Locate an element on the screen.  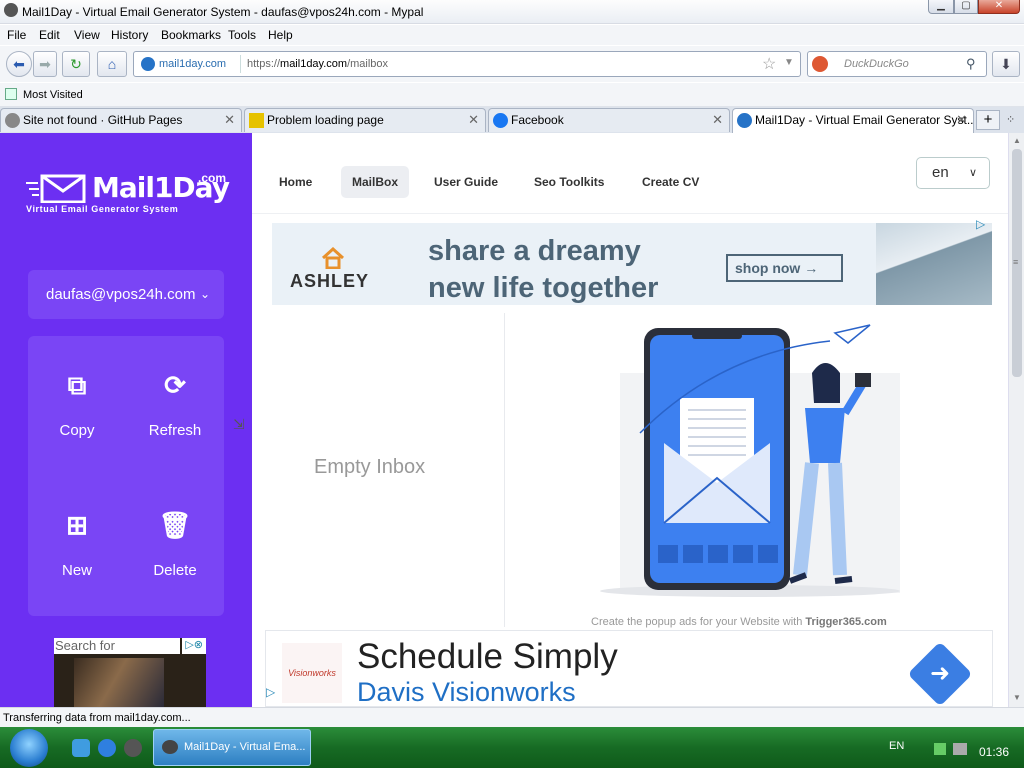
ad-headline: share a dreamy new life together is located at coordinates (543, 269).